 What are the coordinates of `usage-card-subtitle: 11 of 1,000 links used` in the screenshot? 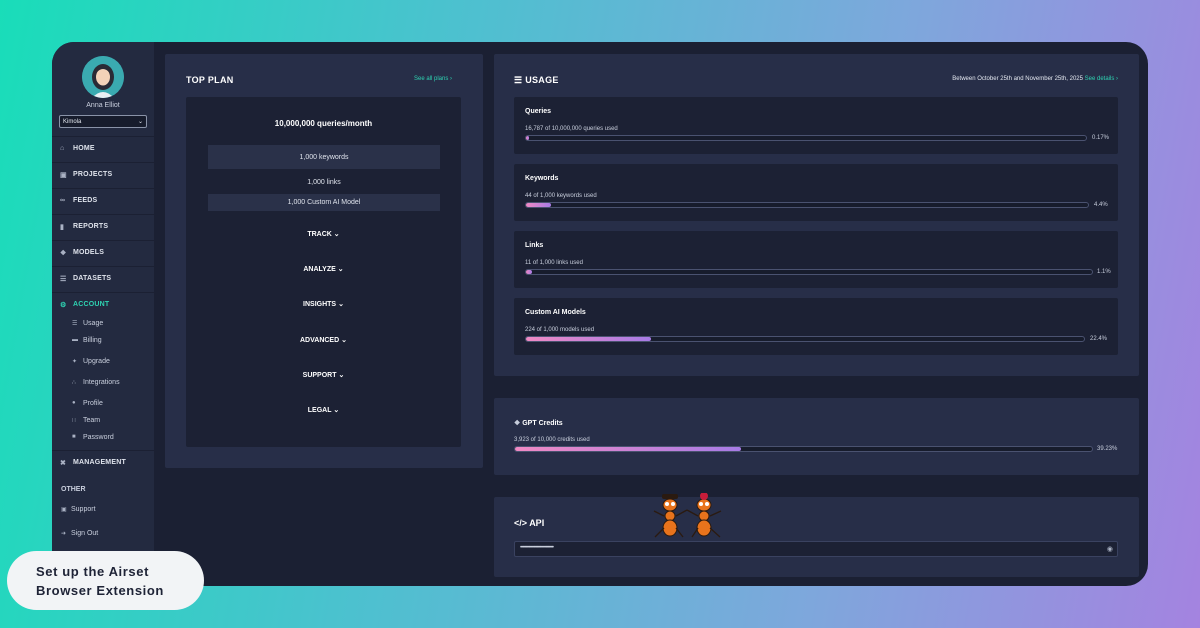 It's located at (554, 263).